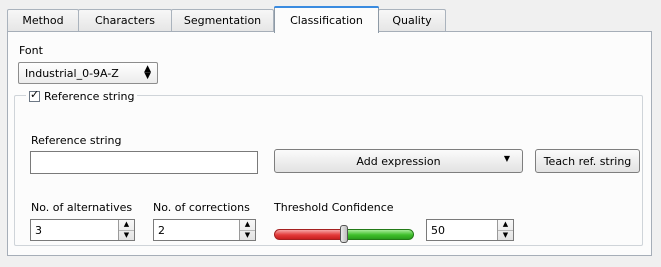 Image resolution: width=661 pixels, height=267 pixels. What do you see at coordinates (201, 207) in the screenshot?
I see `corrections-label: No. of corrections` at bounding box center [201, 207].